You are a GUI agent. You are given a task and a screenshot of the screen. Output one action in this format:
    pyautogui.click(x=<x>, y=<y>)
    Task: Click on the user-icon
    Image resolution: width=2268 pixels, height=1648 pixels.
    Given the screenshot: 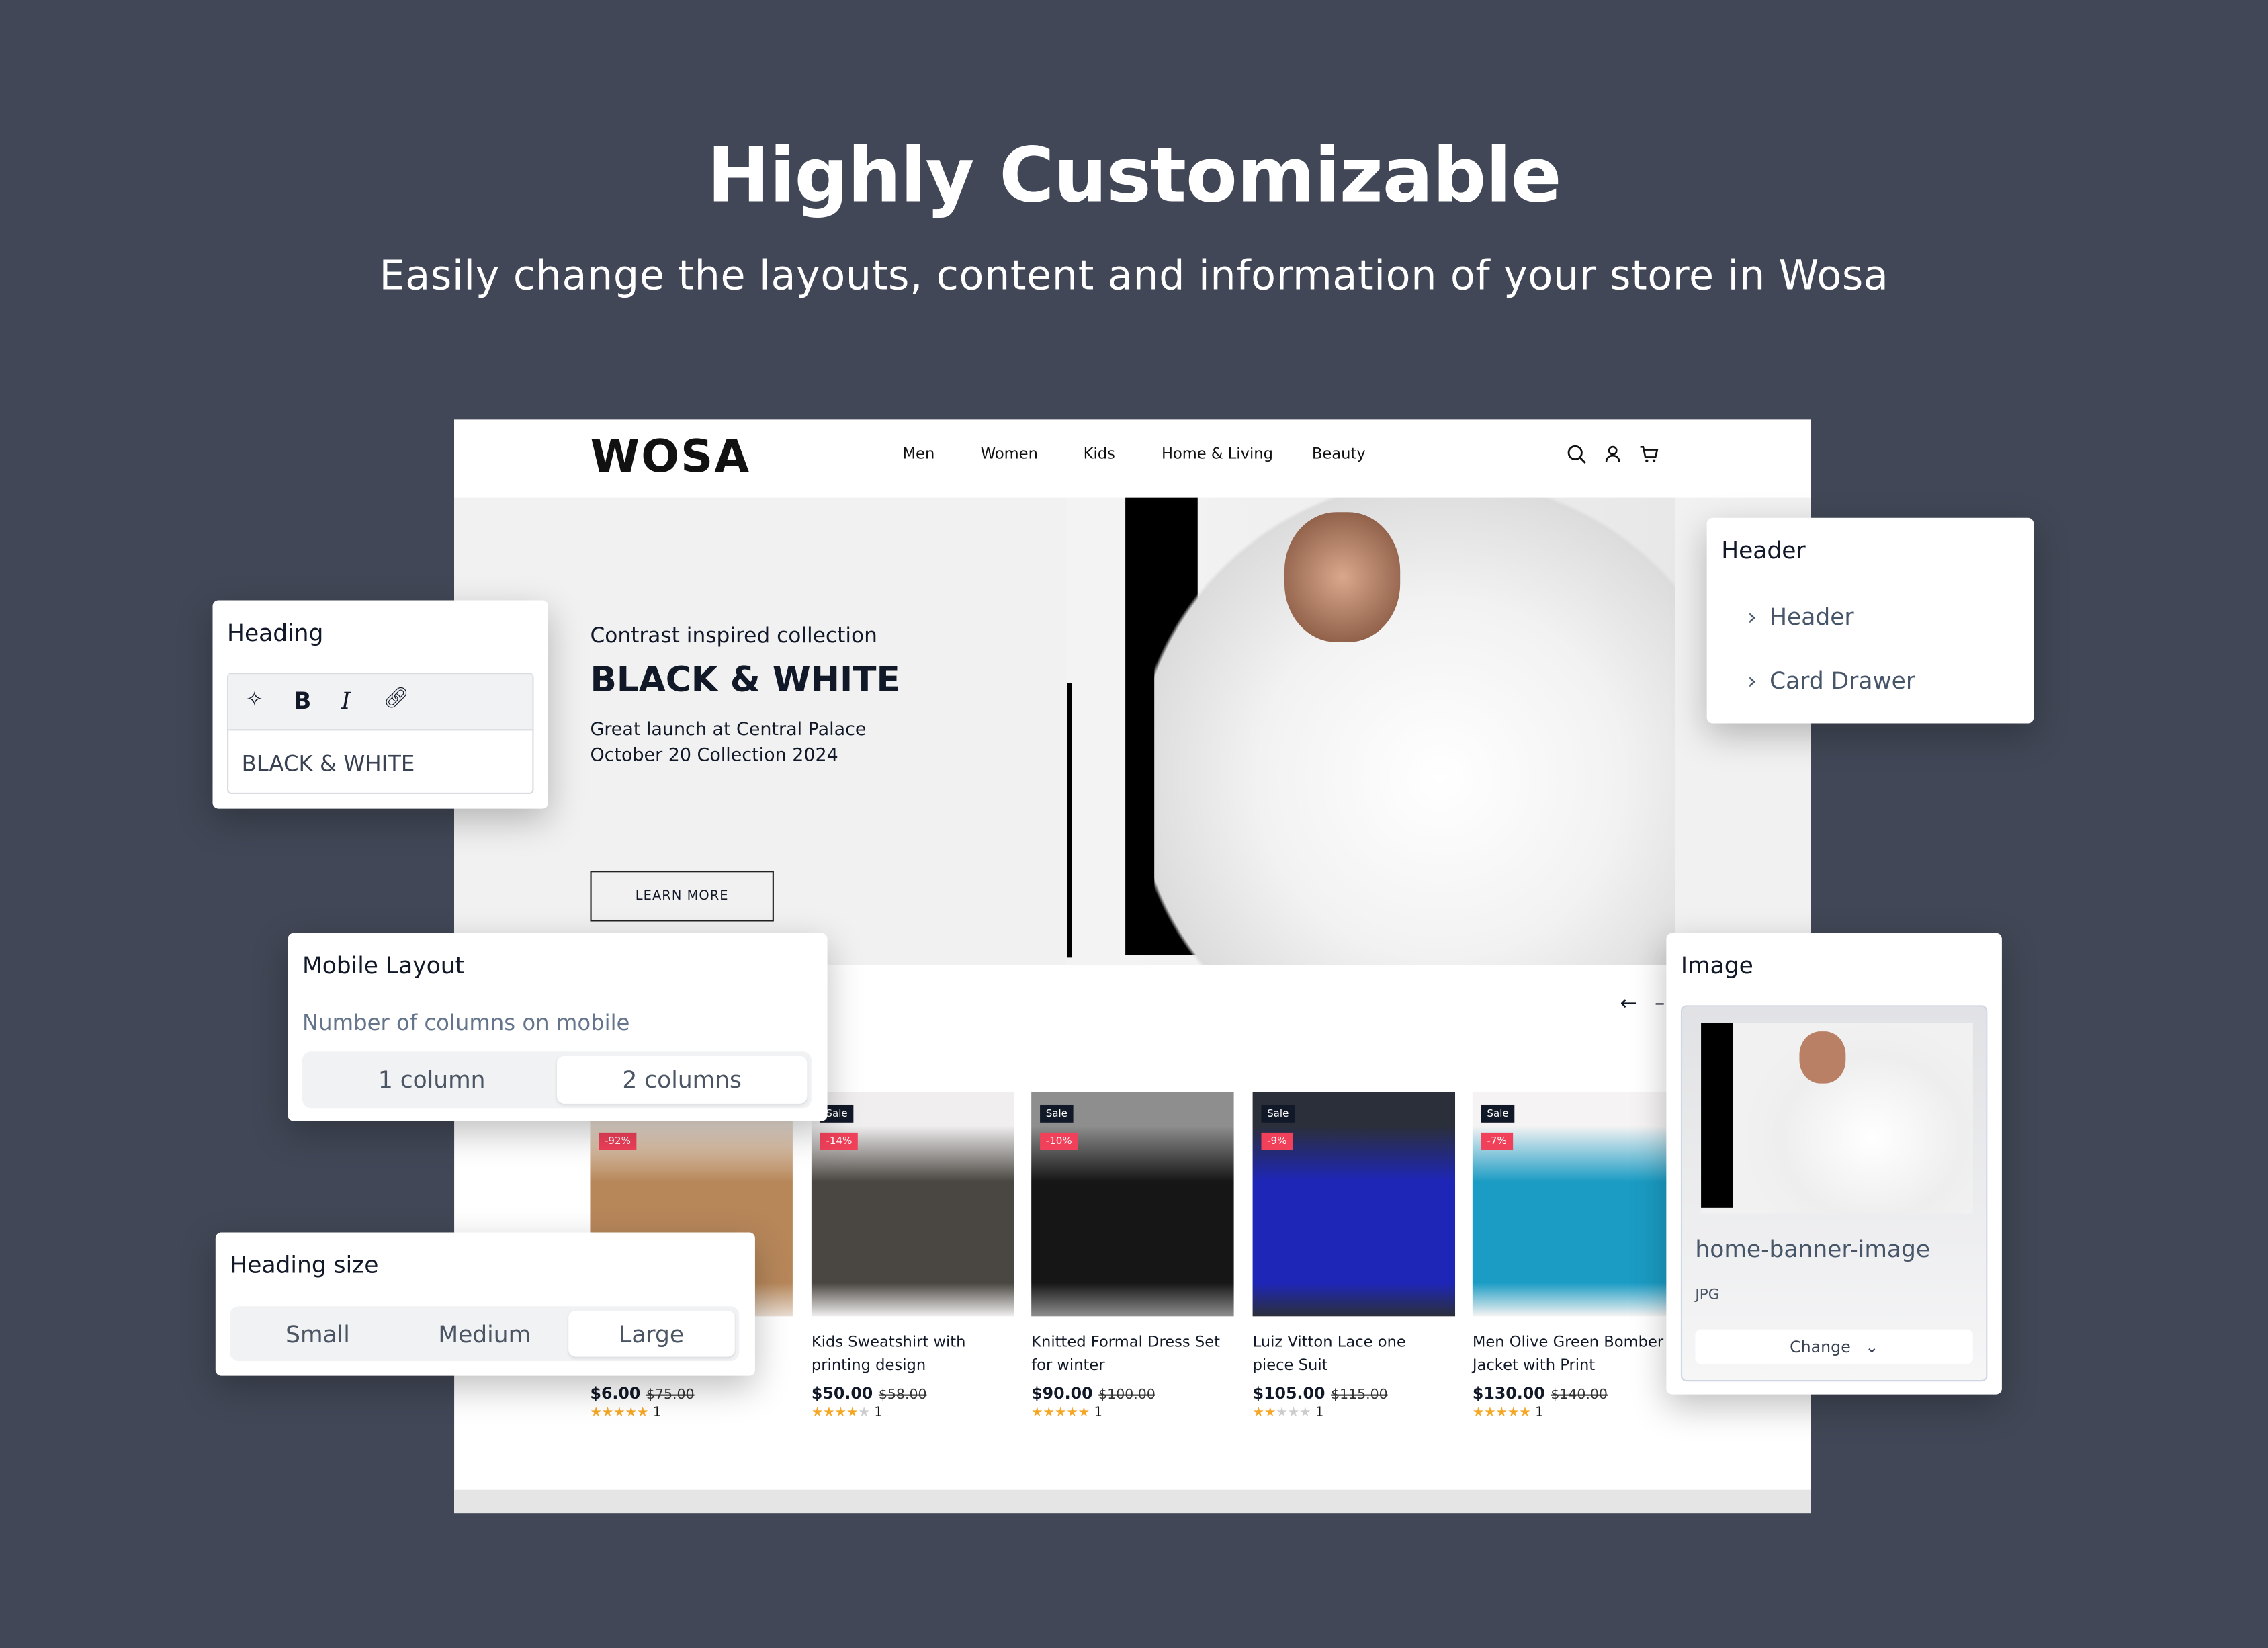 What is the action you would take?
    pyautogui.click(x=1613, y=454)
    